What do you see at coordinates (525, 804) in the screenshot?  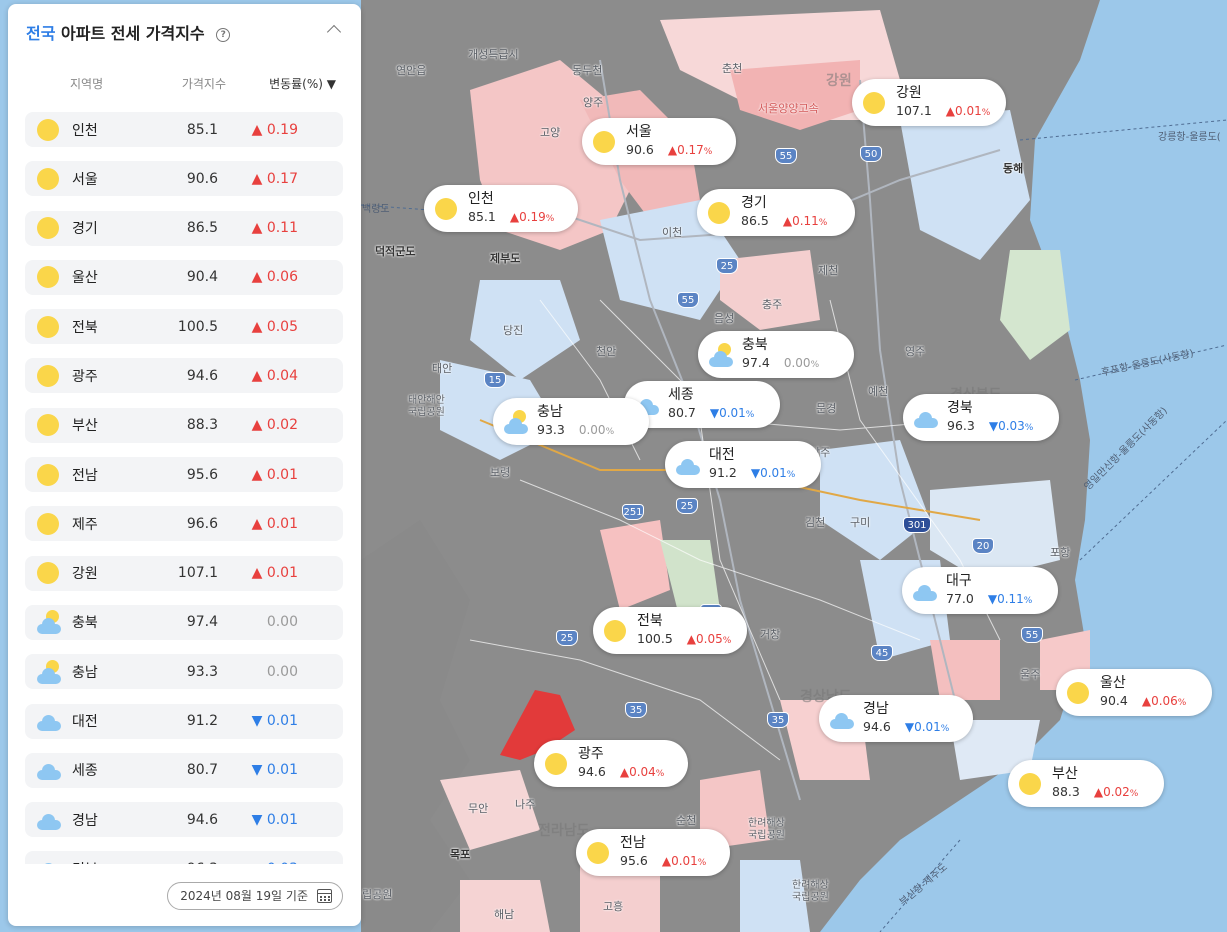 I see `place-label: 나주` at bounding box center [525, 804].